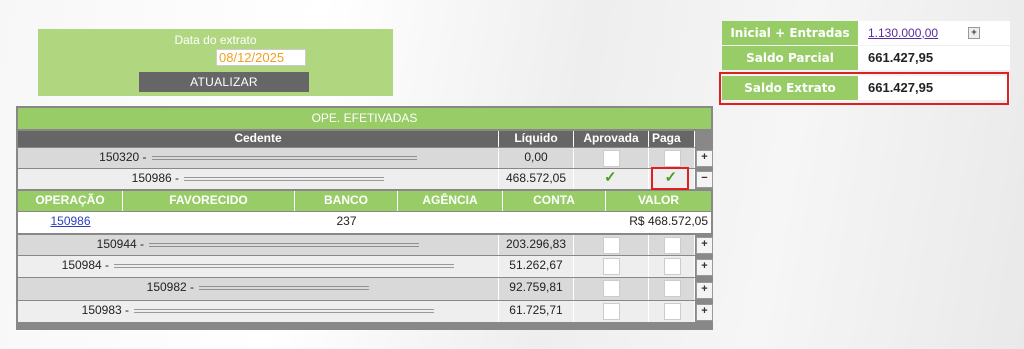 The height and width of the screenshot is (349, 1024). I want to click on table-row: 150983 - 61.725,71, so click(356, 311).